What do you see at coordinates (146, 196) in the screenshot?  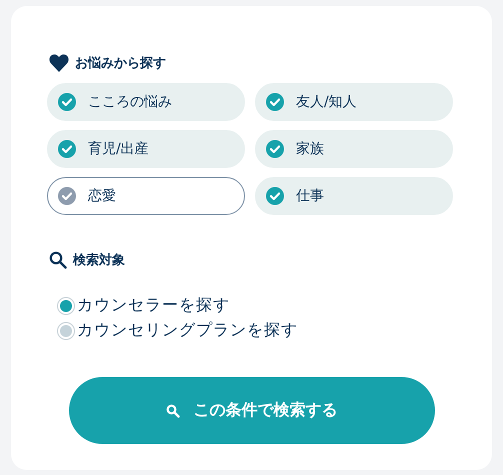 I see `category-chip: 恋愛` at bounding box center [146, 196].